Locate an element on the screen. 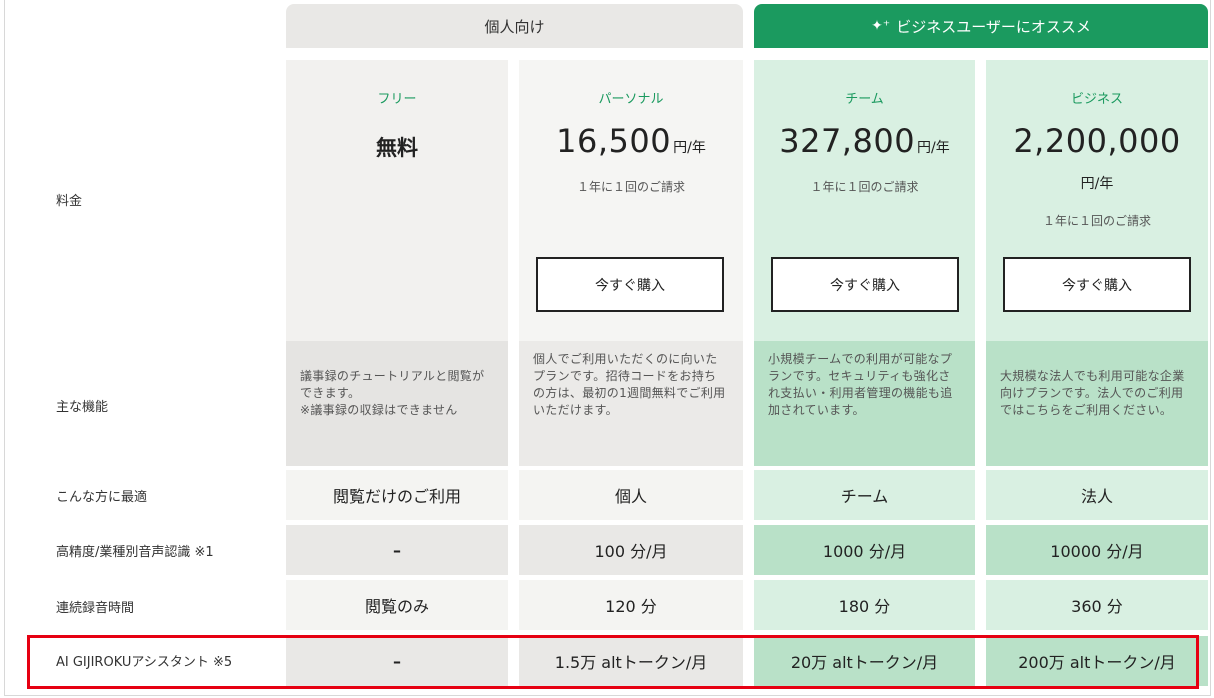  best-for-business: 法人 is located at coordinates (1097, 495).